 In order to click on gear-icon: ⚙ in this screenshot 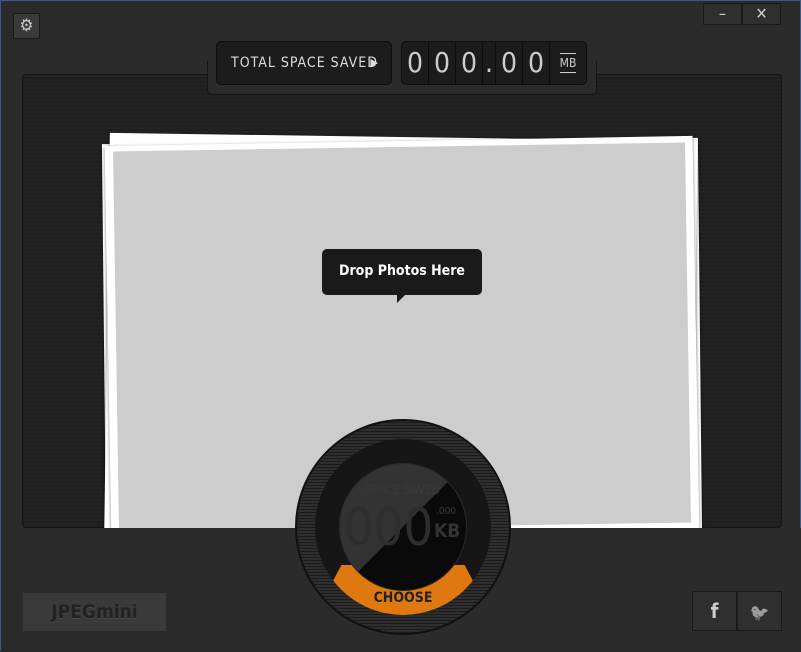, I will do `click(26, 26)`.